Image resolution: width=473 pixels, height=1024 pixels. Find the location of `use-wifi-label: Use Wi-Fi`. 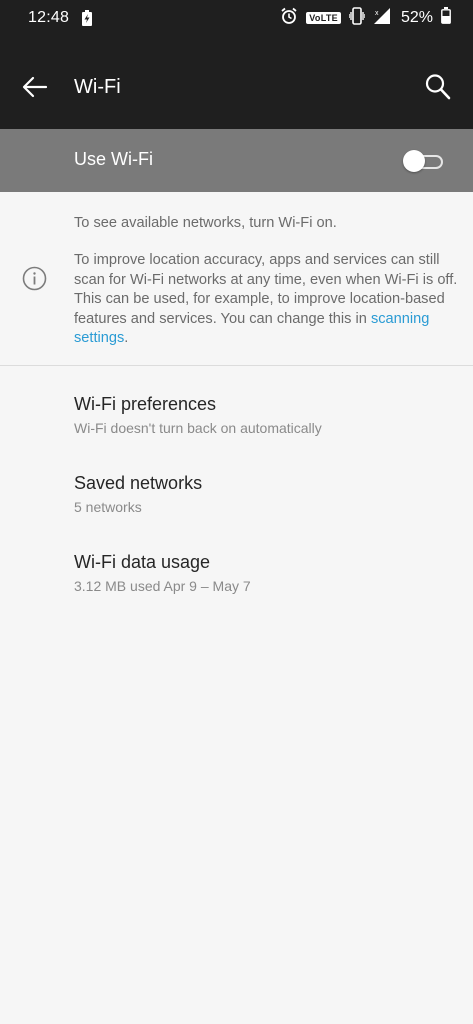

use-wifi-label: Use Wi-Fi is located at coordinates (113, 159).